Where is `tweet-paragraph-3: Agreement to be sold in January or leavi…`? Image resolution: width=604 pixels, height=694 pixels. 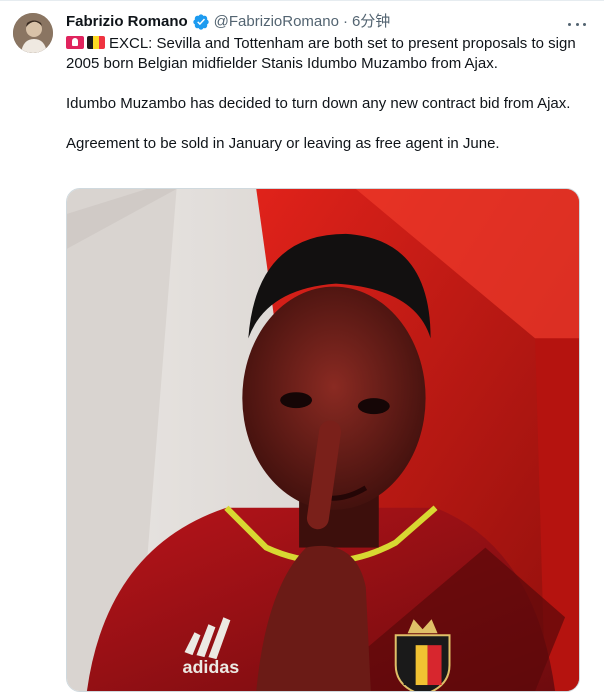
tweet-paragraph-3: Agreement to be sold in January or leavi… is located at coordinates (283, 143).